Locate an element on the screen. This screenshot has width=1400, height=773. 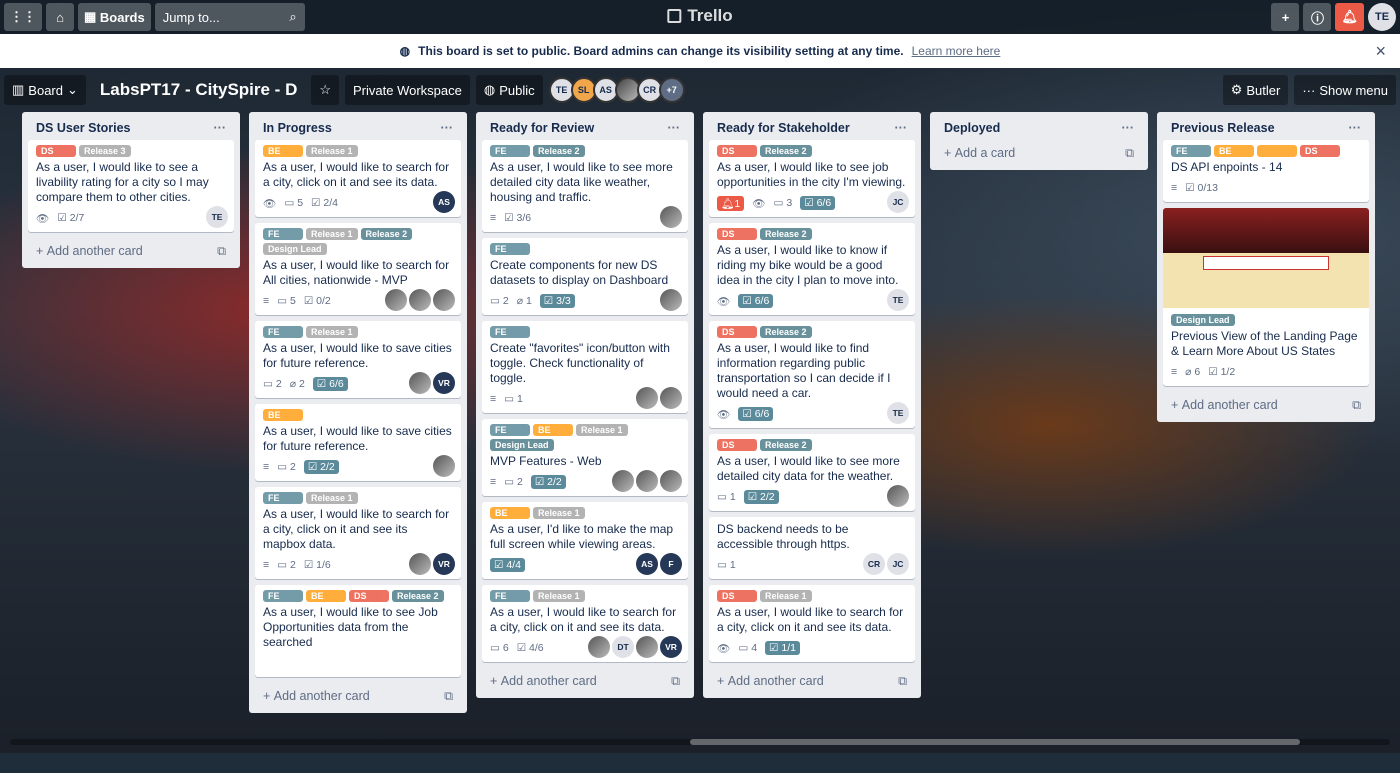
list-title: In Progress is located at coordinates (297, 128).